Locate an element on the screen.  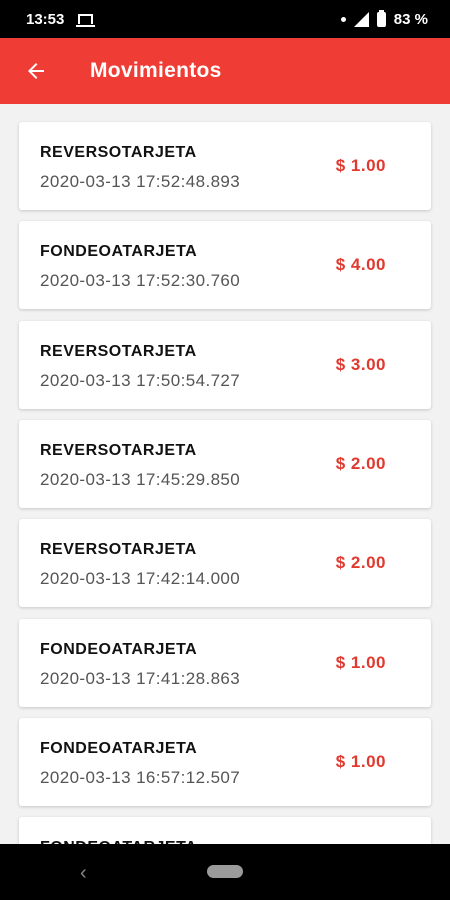
signal-icon is located at coordinates (361, 19).